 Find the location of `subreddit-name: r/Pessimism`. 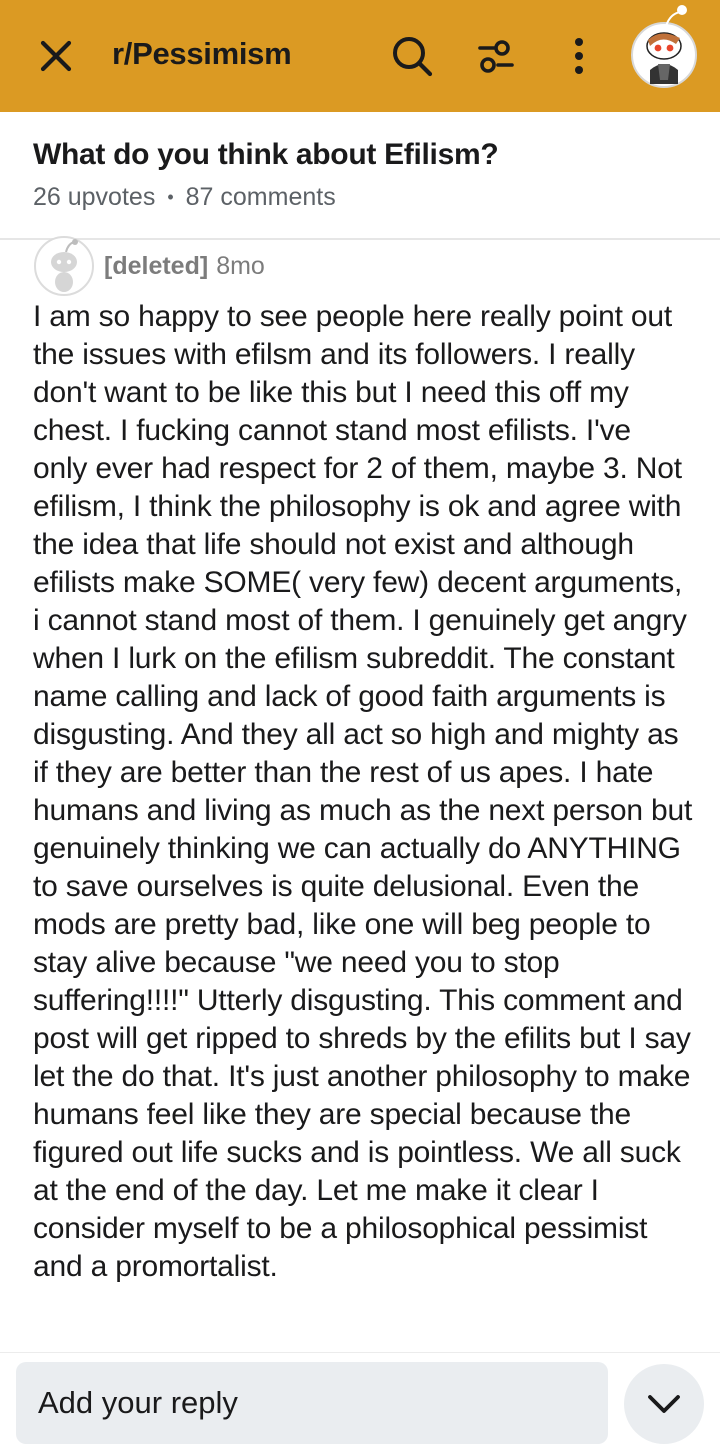

subreddit-name: r/Pessimism is located at coordinates (202, 54).